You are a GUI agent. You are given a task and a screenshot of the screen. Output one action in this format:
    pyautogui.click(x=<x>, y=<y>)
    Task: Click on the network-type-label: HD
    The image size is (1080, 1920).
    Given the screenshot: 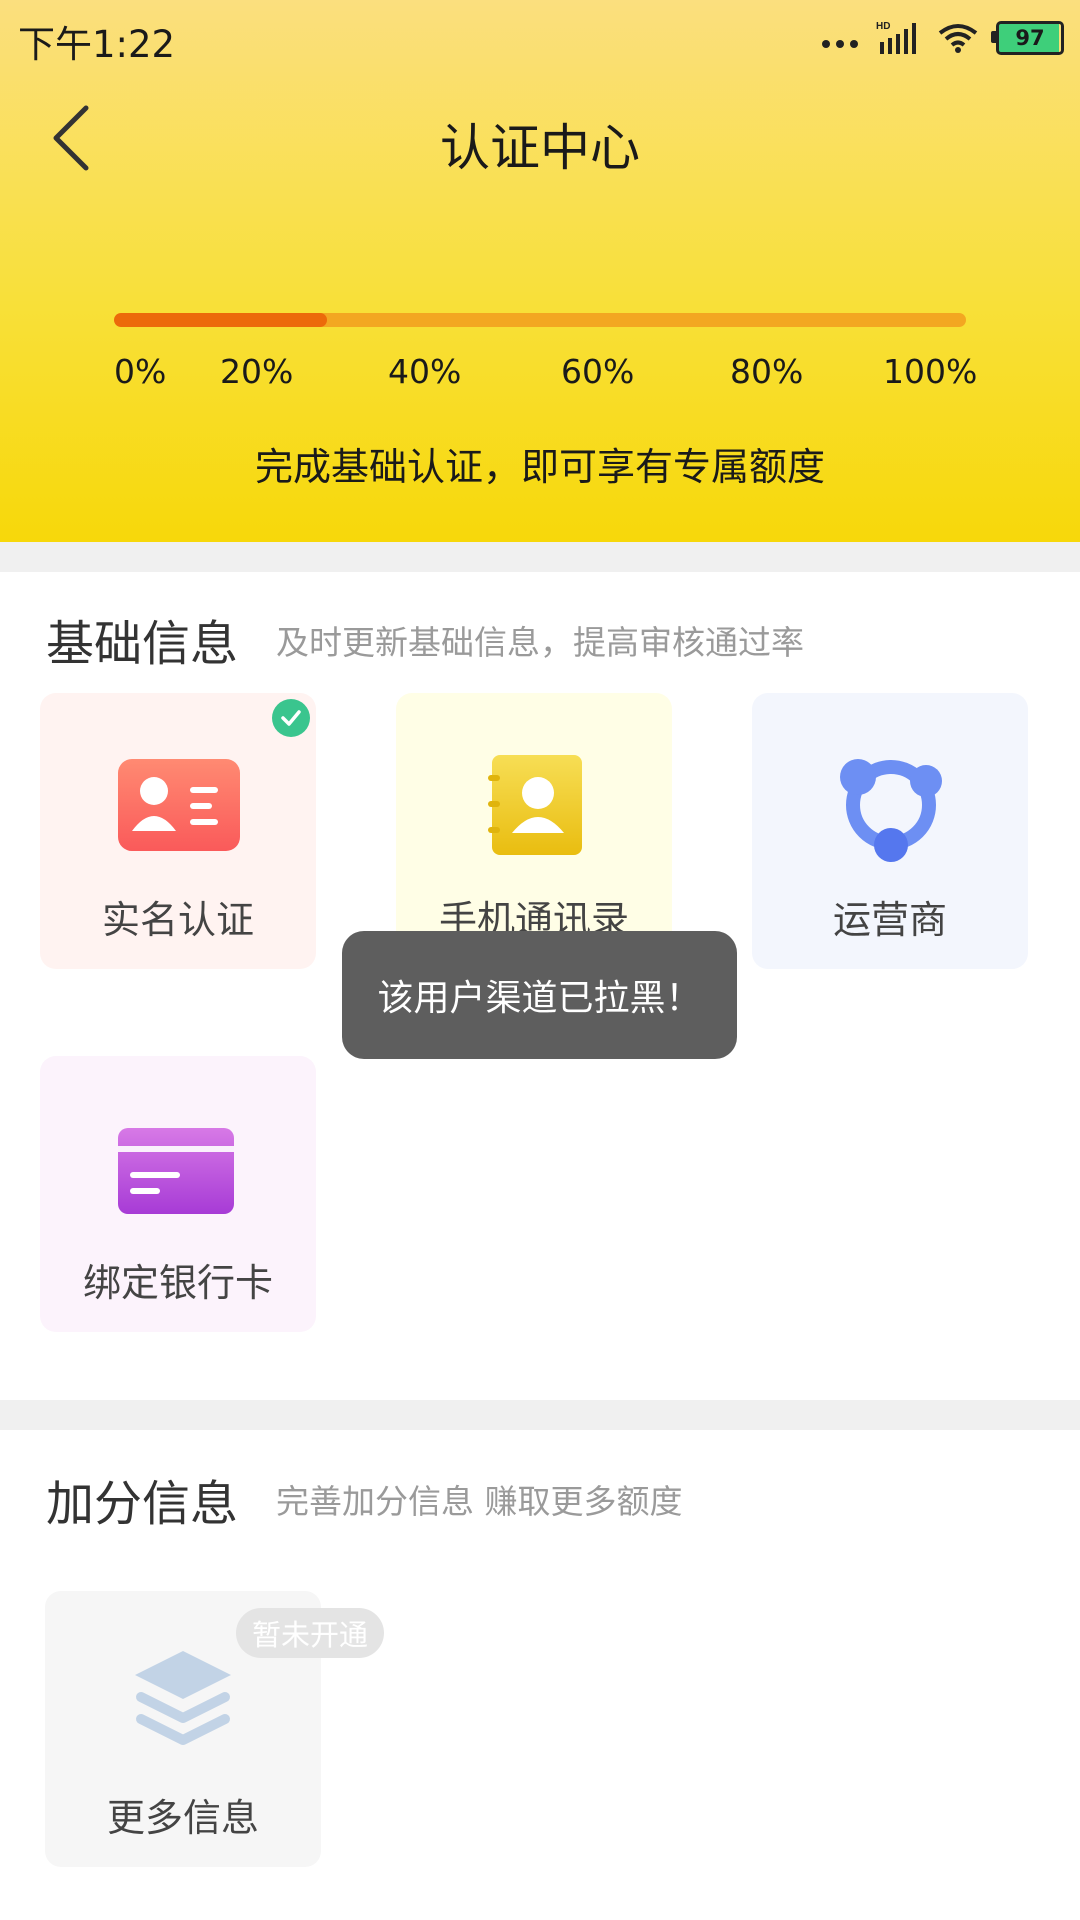 What is the action you would take?
    pyautogui.click(x=883, y=26)
    